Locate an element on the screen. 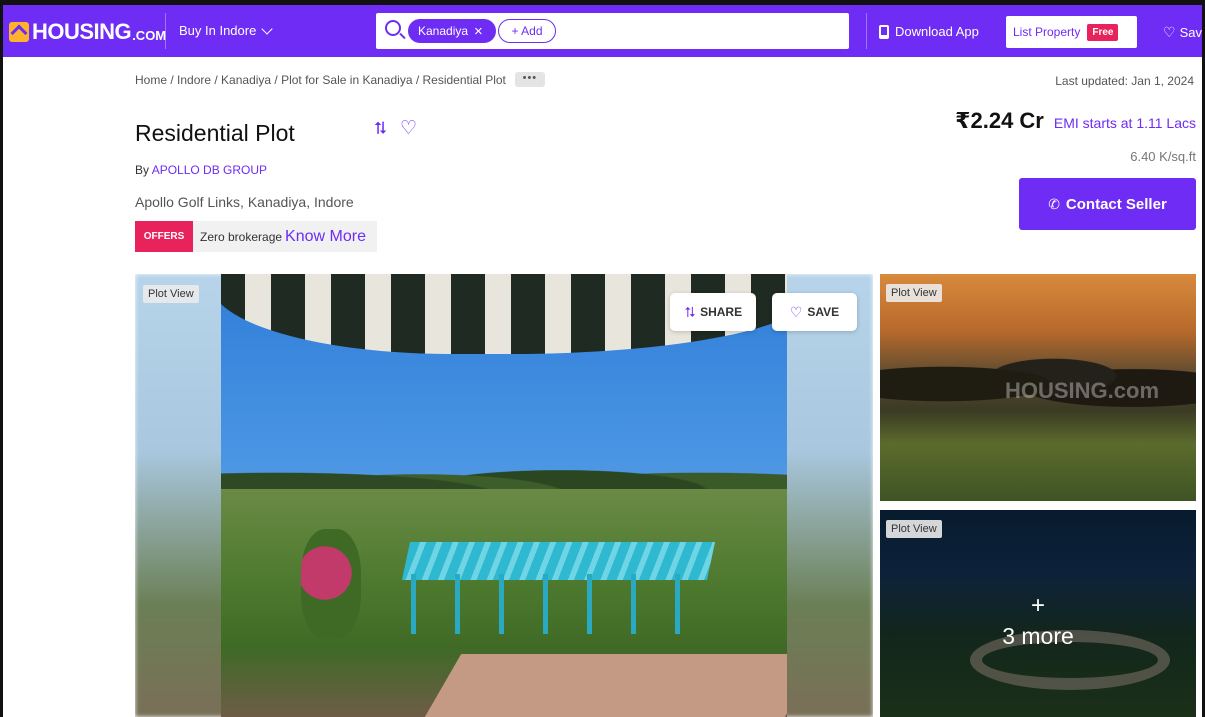 Image resolution: width=1205 pixels, height=717 pixels. photo-path is located at coordinates (603, 685).